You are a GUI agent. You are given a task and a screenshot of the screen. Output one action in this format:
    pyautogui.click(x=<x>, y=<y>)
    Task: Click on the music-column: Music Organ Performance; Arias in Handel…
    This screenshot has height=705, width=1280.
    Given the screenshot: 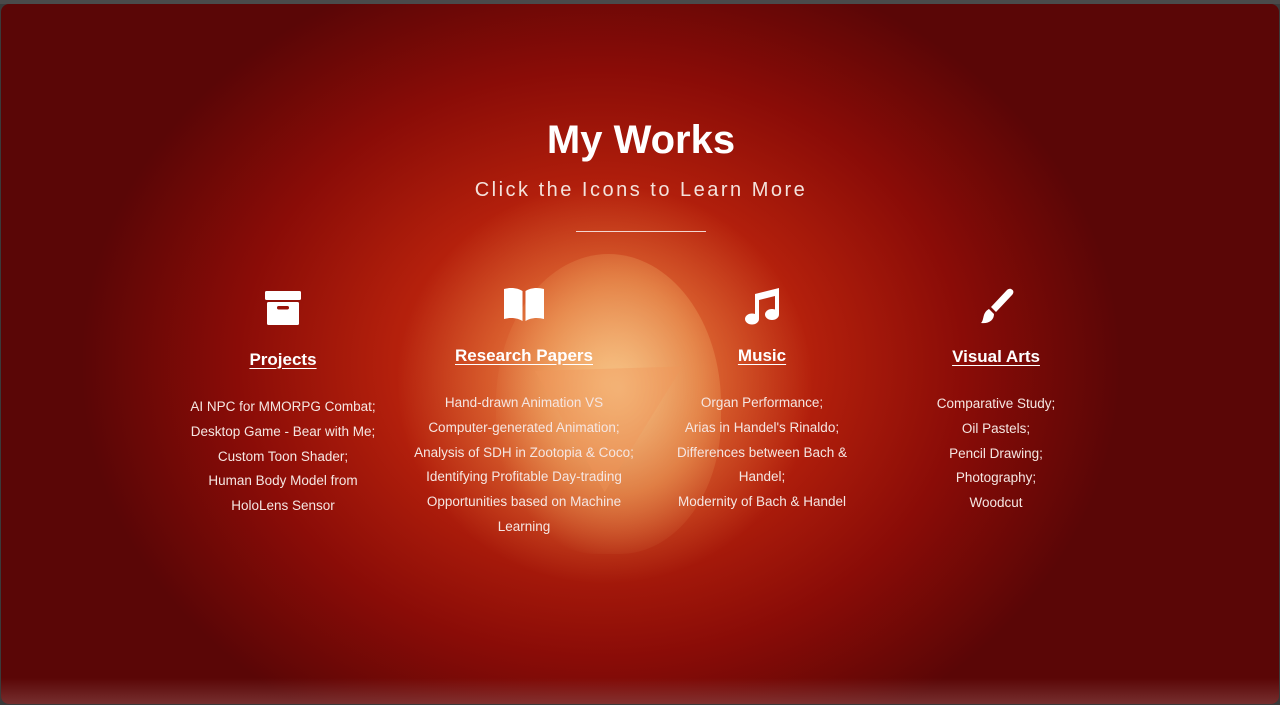 What is the action you would take?
    pyautogui.click(x=762, y=400)
    